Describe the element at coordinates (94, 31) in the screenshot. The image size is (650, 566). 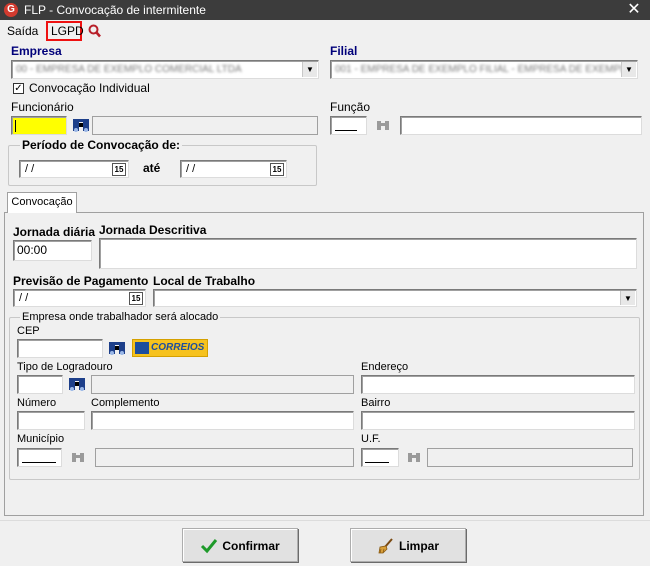
I see `search-icon` at that location.